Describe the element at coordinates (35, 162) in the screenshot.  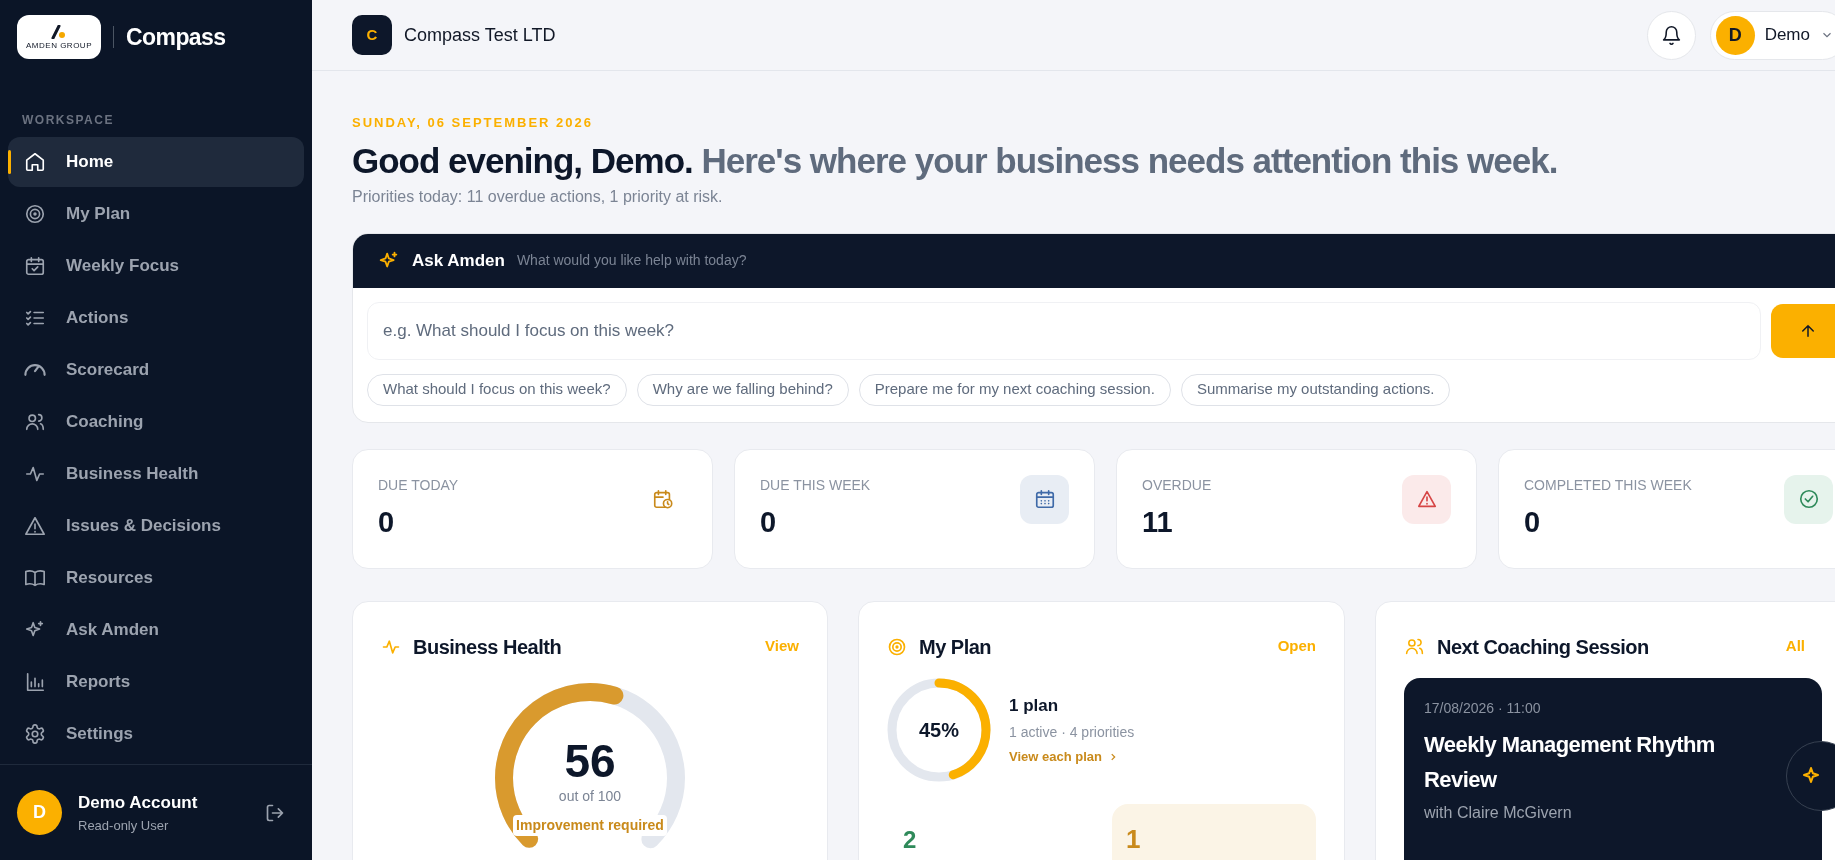
I see `home-icon` at that location.